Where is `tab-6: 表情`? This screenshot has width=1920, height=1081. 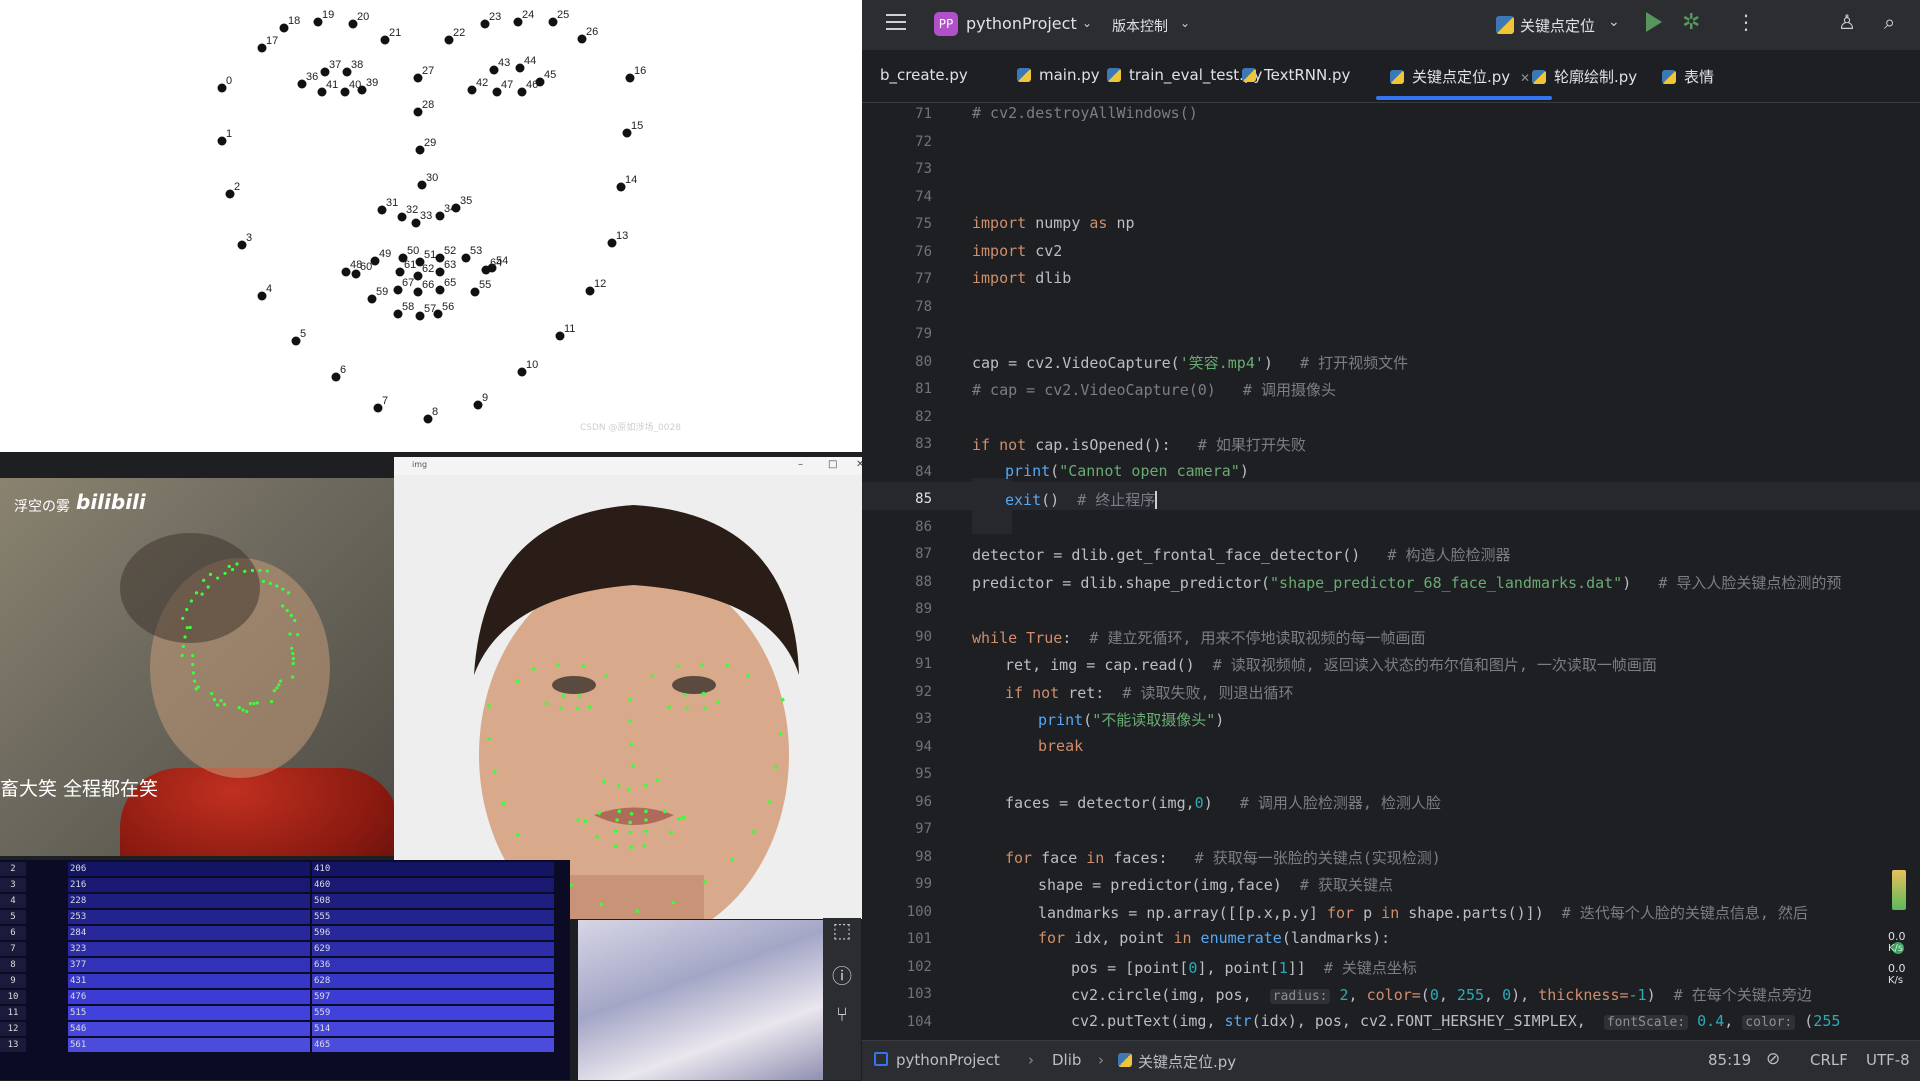 tab-6: 表情 is located at coordinates (1688, 77).